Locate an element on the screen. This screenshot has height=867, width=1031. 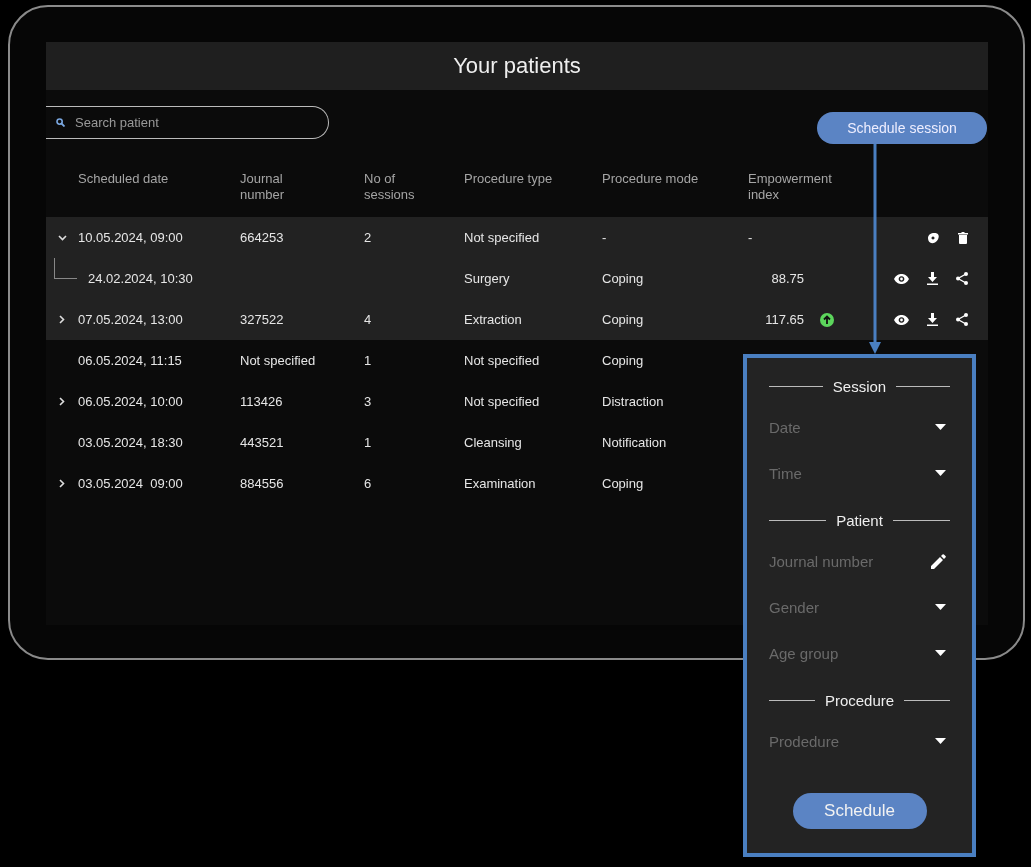
search-icon is located at coordinates (60, 122).